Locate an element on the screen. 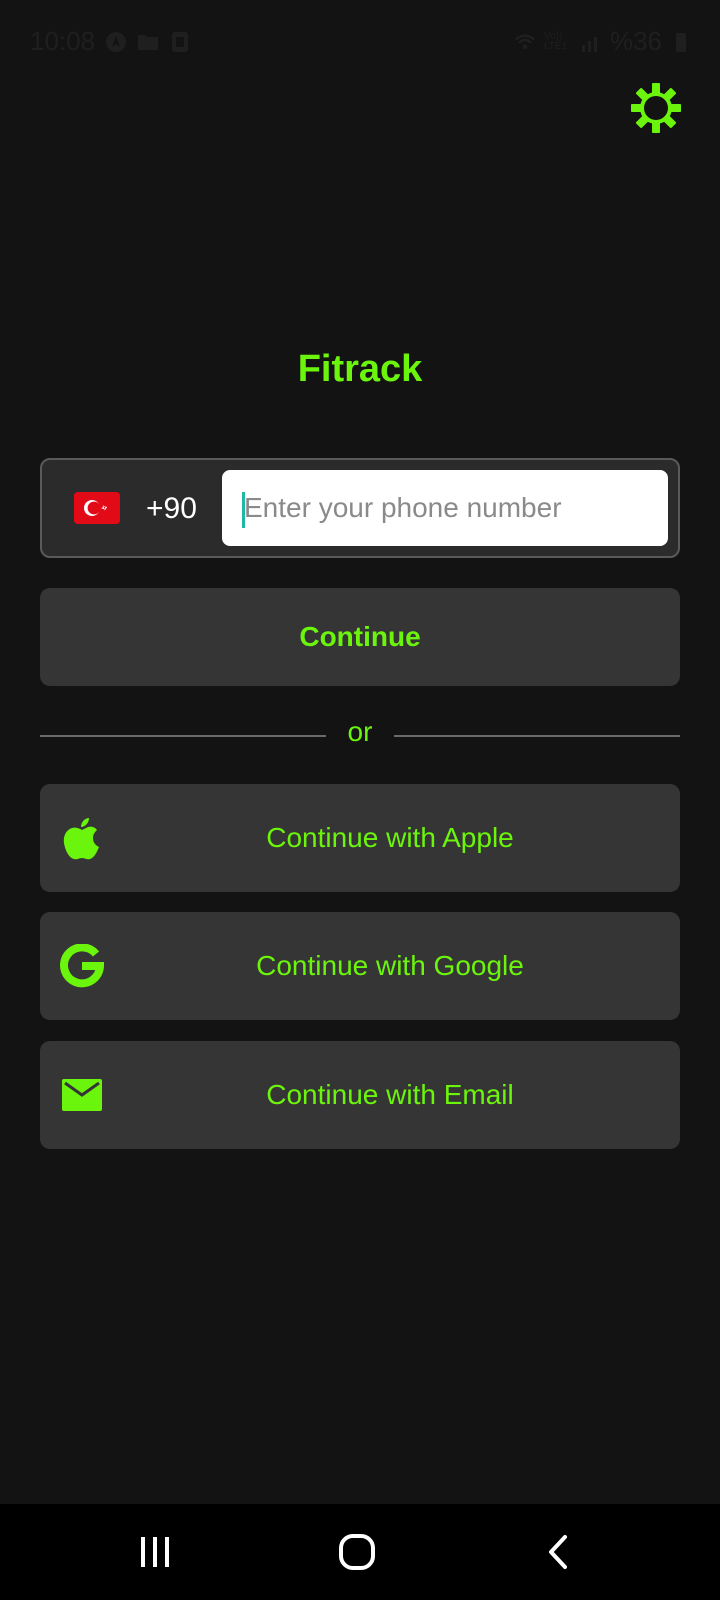  home-button is located at coordinates (357, 1552).